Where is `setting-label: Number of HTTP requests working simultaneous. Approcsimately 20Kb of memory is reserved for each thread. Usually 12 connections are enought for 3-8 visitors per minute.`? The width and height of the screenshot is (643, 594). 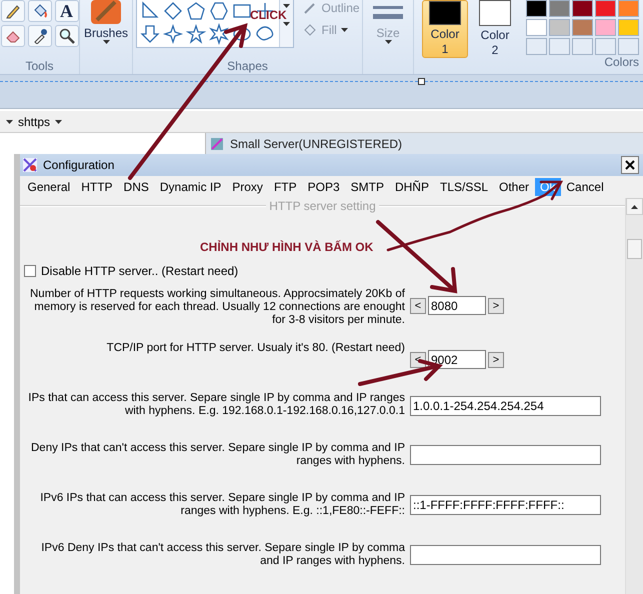 setting-label: Number of HTTP requests working simultaneous. Approcsimately 20Kb of memory is reserved for each thread. Usually 12 connections are enought for 3-8 visitors per minute. is located at coordinates (217, 307).